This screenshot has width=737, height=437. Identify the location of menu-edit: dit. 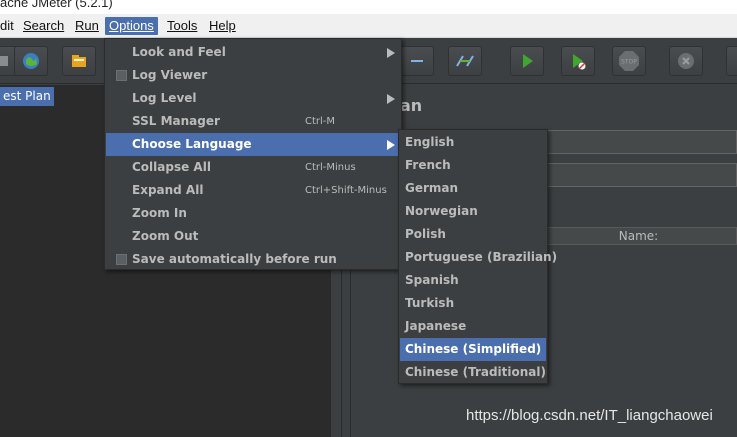
(9, 26).